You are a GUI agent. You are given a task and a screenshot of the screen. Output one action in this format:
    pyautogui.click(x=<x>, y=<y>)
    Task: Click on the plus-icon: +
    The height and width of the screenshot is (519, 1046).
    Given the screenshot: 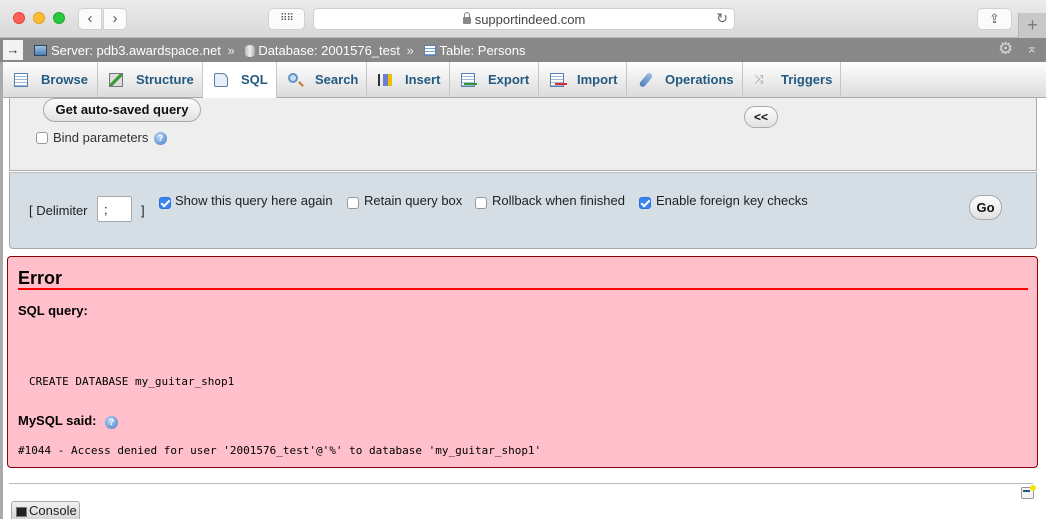 What is the action you would take?
    pyautogui.click(x=1032, y=25)
    